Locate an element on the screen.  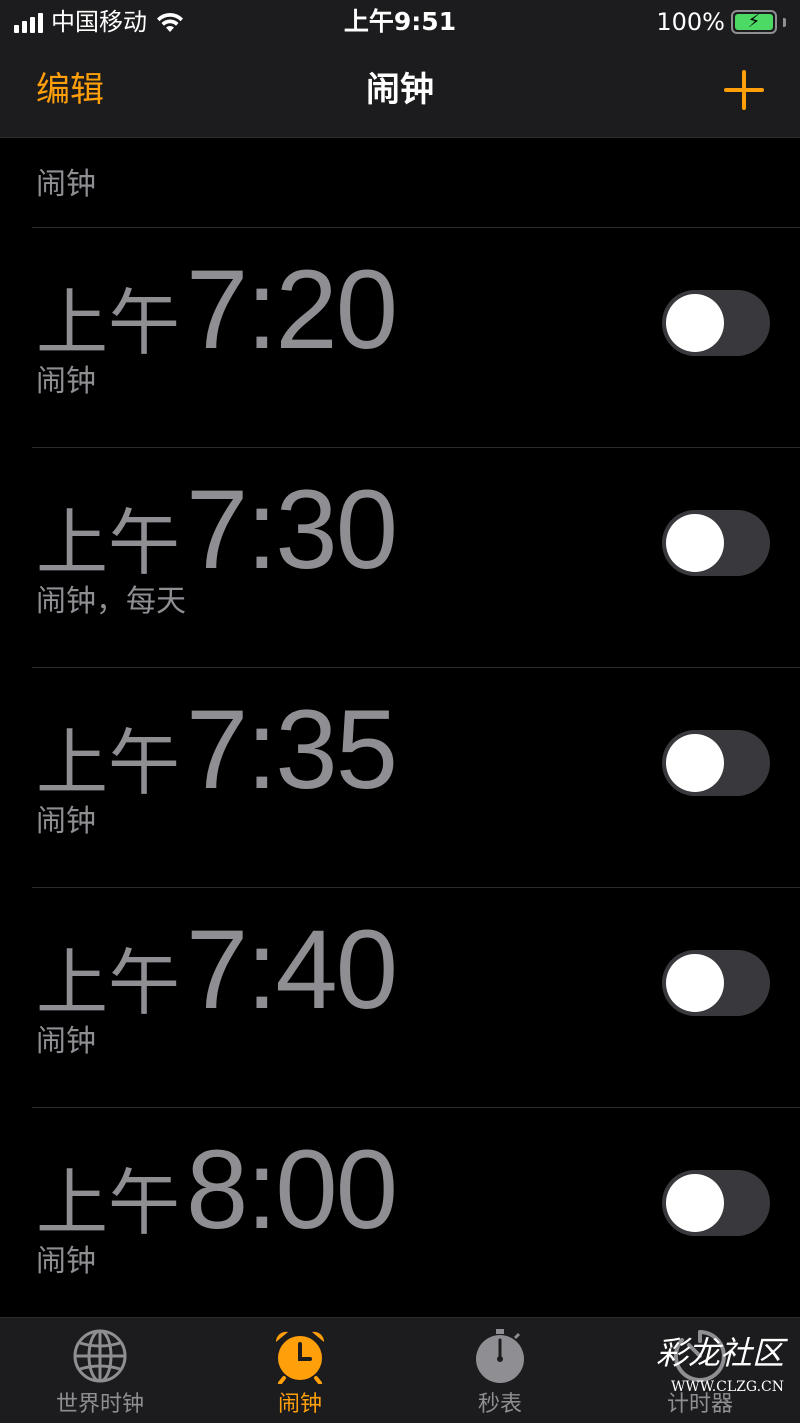
battery-icon: ⚡ is located at coordinates (754, 22).